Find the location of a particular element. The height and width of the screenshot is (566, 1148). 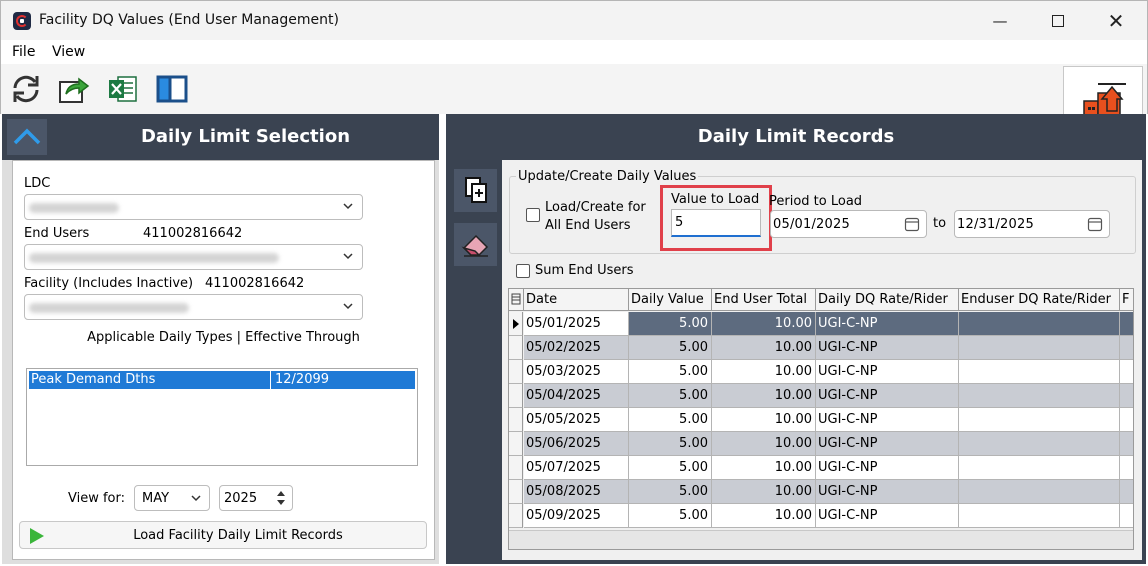

table-row: 05/08/2025 5.00 10.00 UGI-C-NP is located at coordinates (821, 492).